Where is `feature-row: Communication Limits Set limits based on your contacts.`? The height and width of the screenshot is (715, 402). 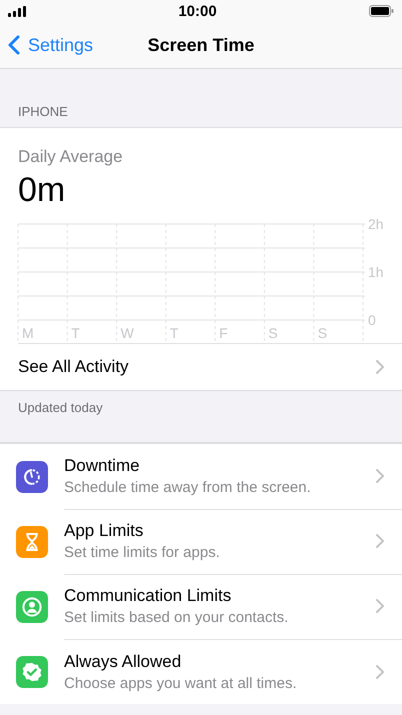 feature-row: Communication Limits Set limits based on your contacts. is located at coordinates (201, 606).